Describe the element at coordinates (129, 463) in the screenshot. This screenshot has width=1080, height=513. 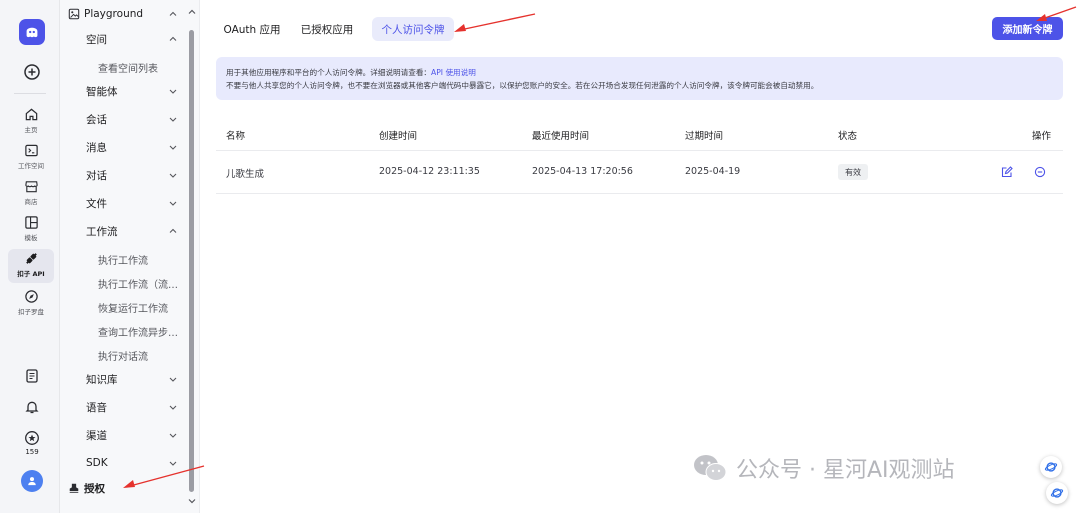
I see `menu-item: SDK` at that location.